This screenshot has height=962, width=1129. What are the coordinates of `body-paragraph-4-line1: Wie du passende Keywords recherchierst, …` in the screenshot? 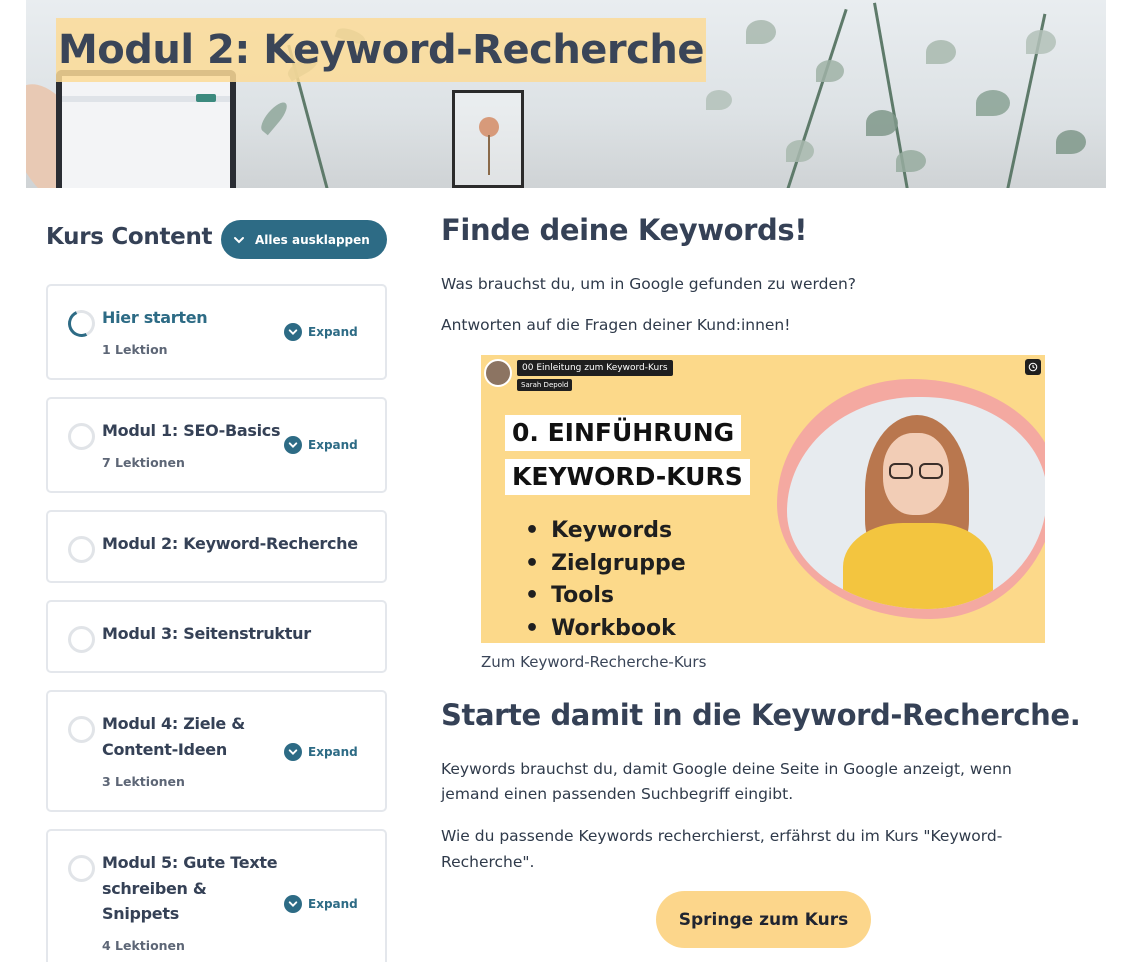 It's located at (722, 836).